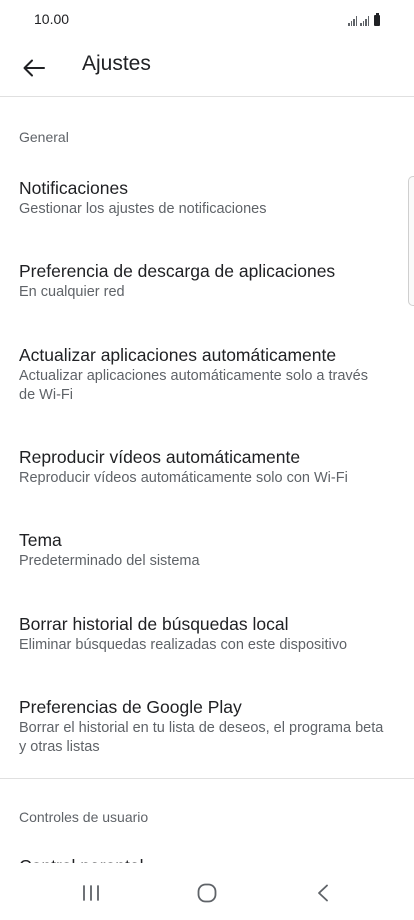 The image size is (414, 920). I want to click on nav-back-button, so click(323, 893).